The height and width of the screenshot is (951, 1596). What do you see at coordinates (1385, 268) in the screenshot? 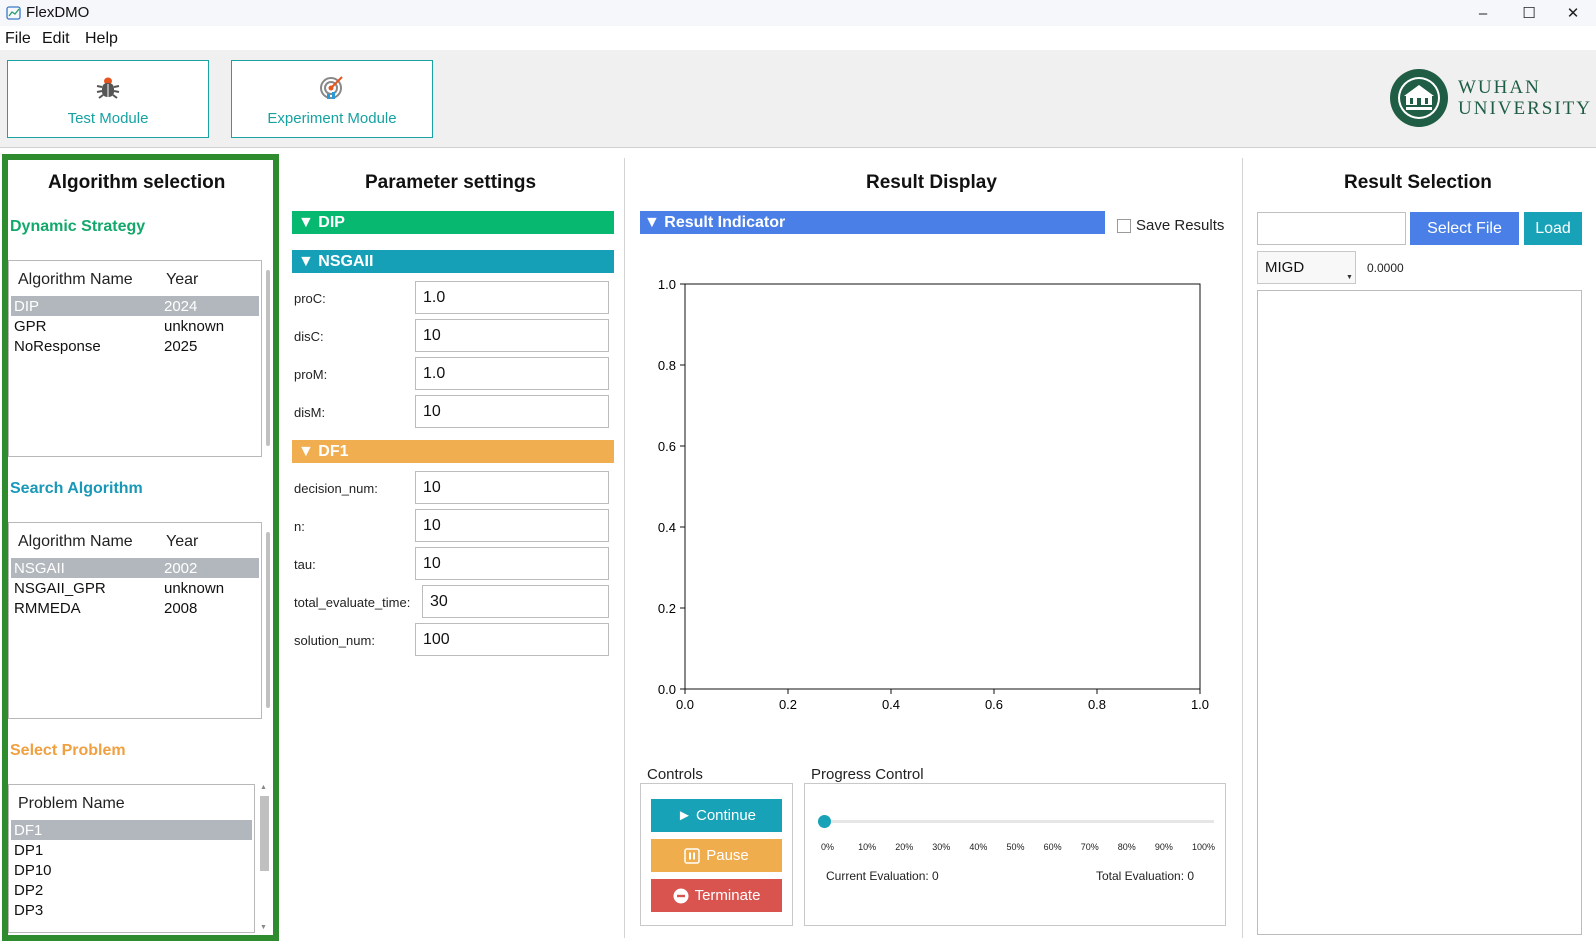
I see `metric-value: 0.0000` at bounding box center [1385, 268].